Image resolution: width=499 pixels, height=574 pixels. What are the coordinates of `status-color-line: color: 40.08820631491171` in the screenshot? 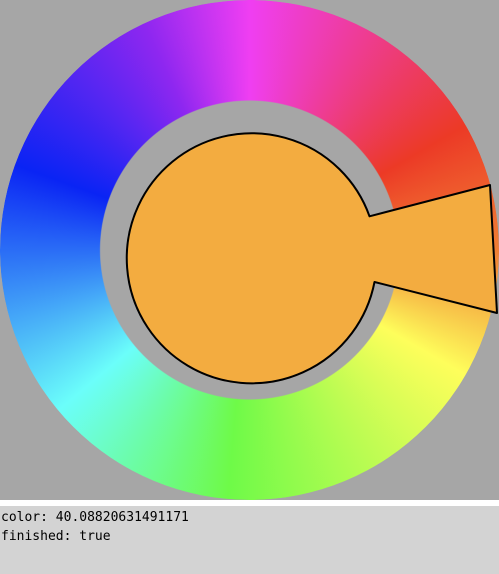 It's located at (95, 518).